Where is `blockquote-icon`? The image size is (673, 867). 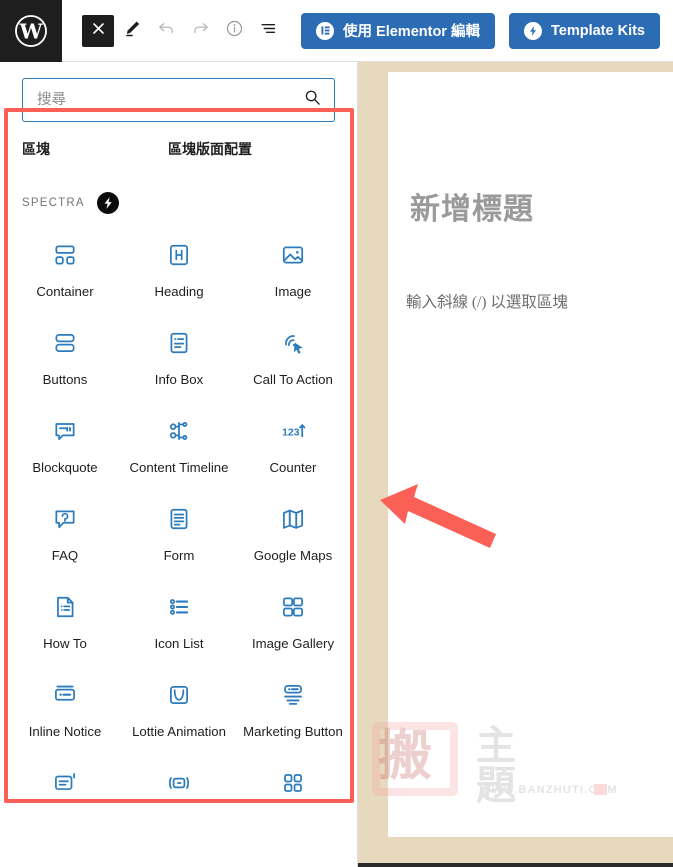
blockquote-icon is located at coordinates (65, 431).